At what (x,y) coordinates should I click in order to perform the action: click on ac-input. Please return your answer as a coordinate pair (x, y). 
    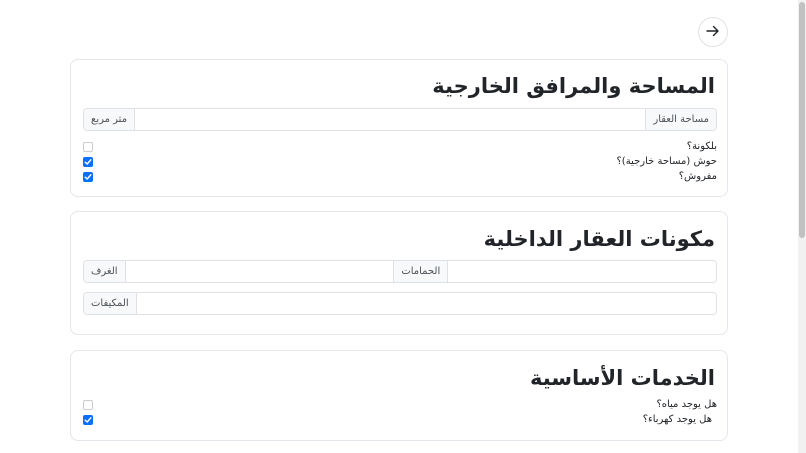
    Looking at the image, I should click on (426, 303).